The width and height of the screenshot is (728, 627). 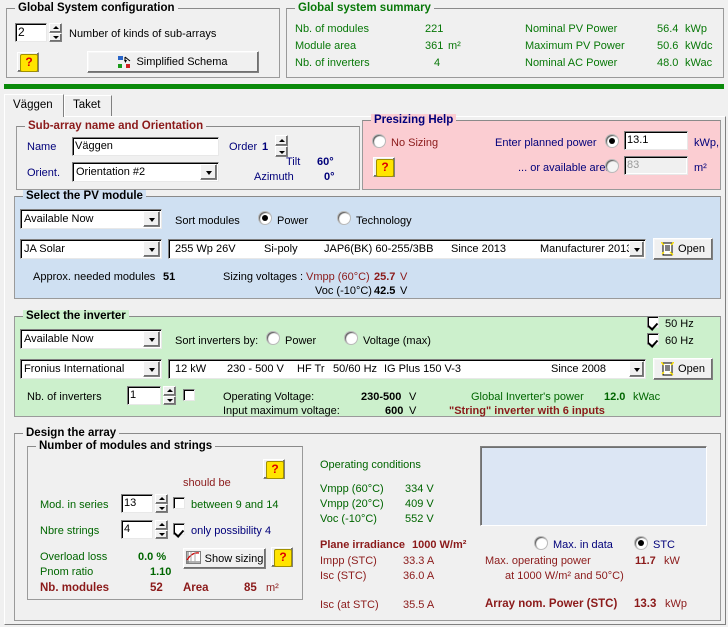 What do you see at coordinates (397, 341) in the screenshot?
I see `sort-inverters-voltage-label: Voltage (max)` at bounding box center [397, 341].